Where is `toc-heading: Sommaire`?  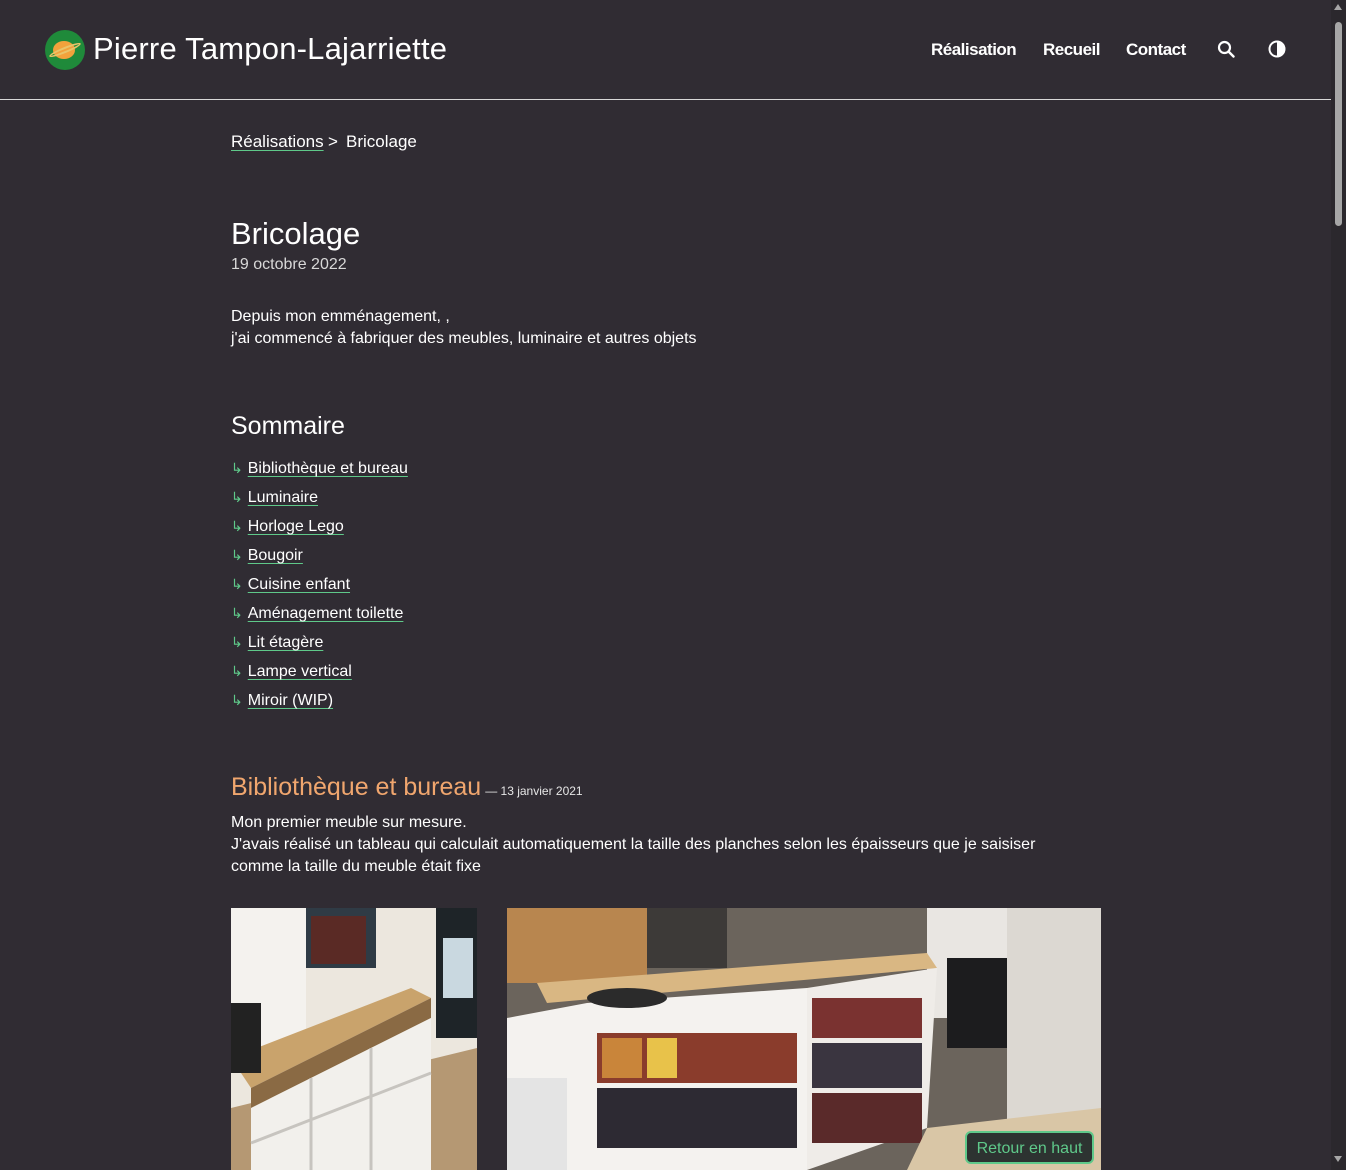 toc-heading: Sommaire is located at coordinates (288, 426).